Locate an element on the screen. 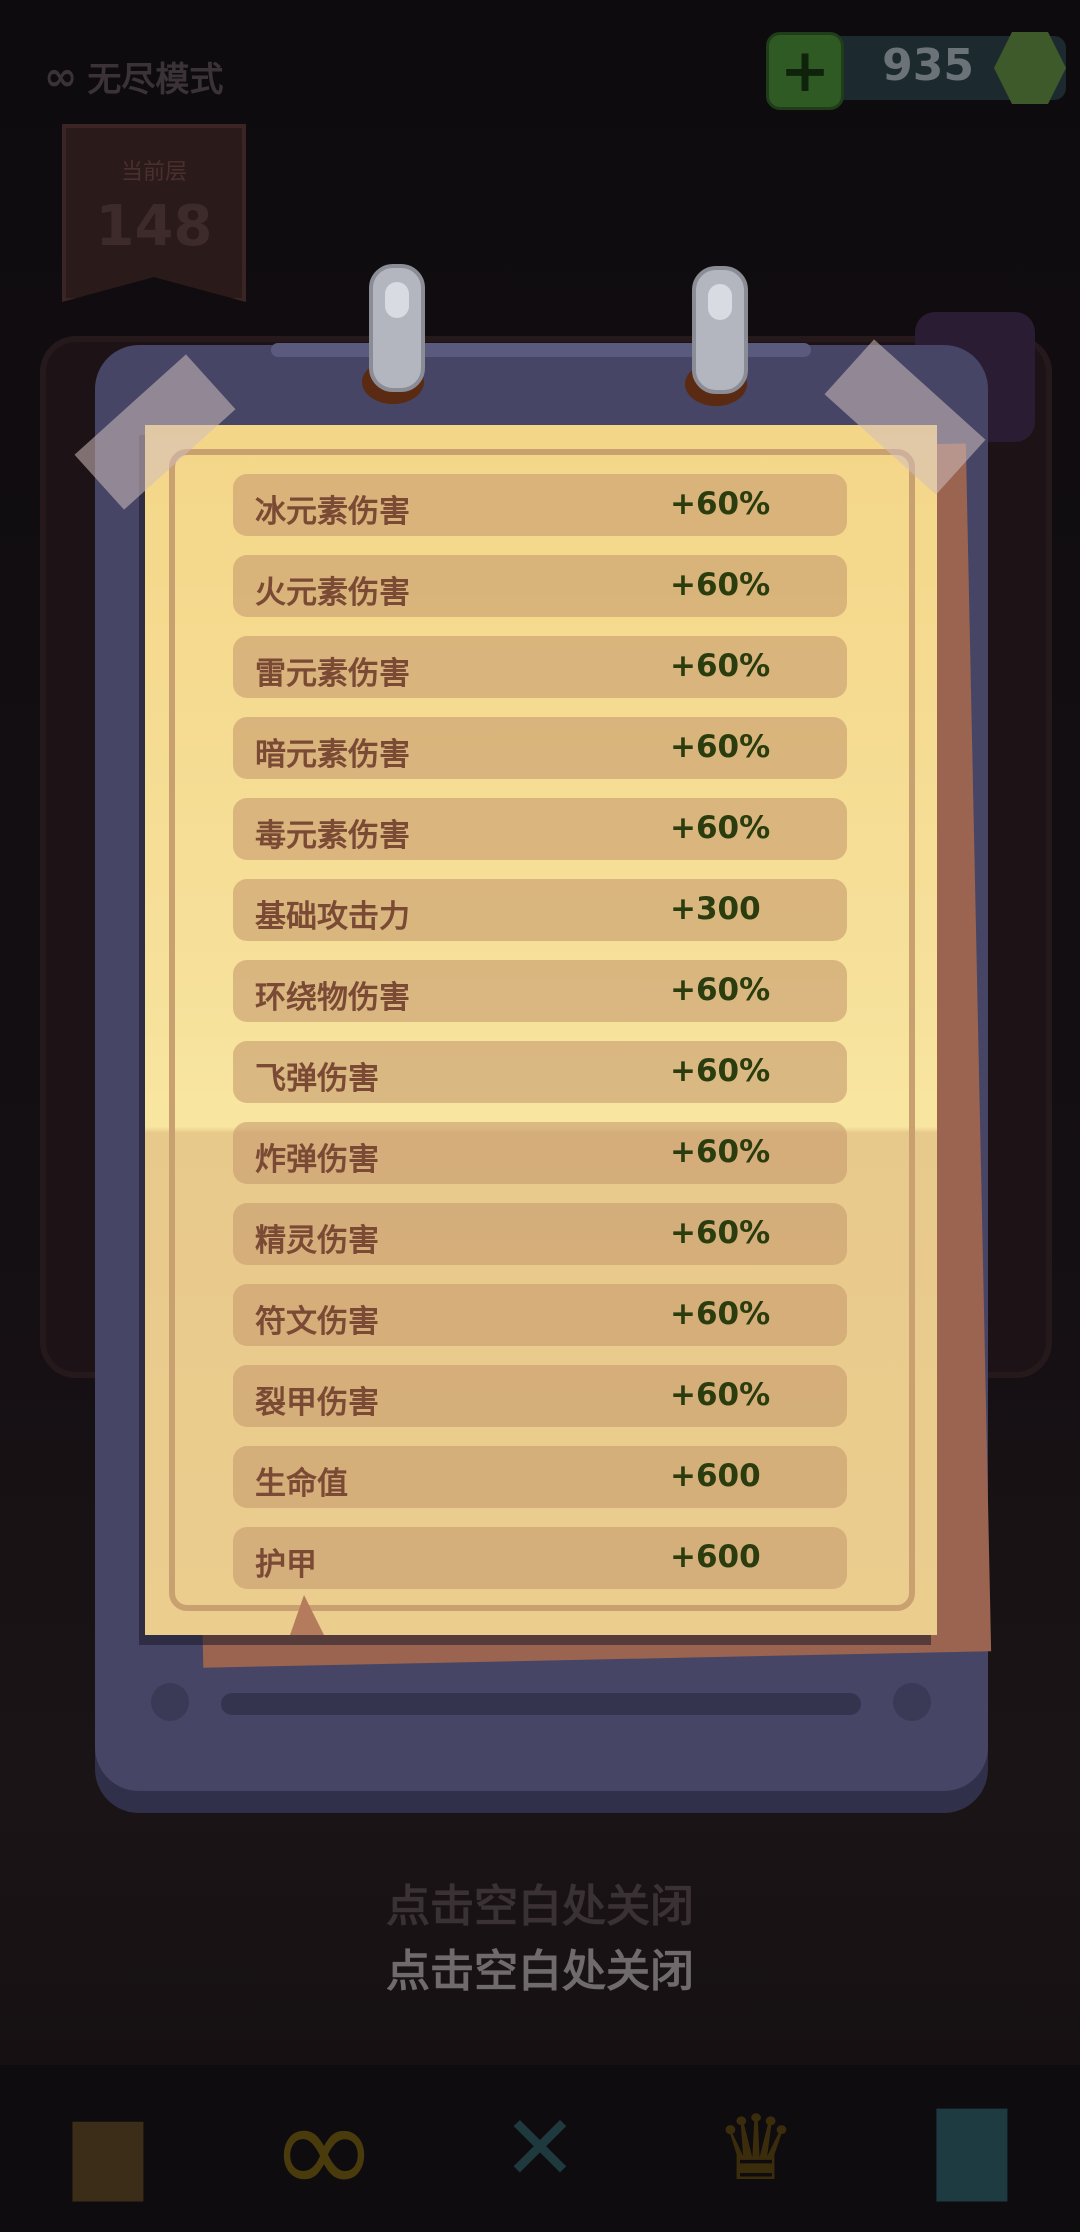 This screenshot has height=2232, width=1080. tab-ranking: ♛ is located at coordinates (756, 2148).